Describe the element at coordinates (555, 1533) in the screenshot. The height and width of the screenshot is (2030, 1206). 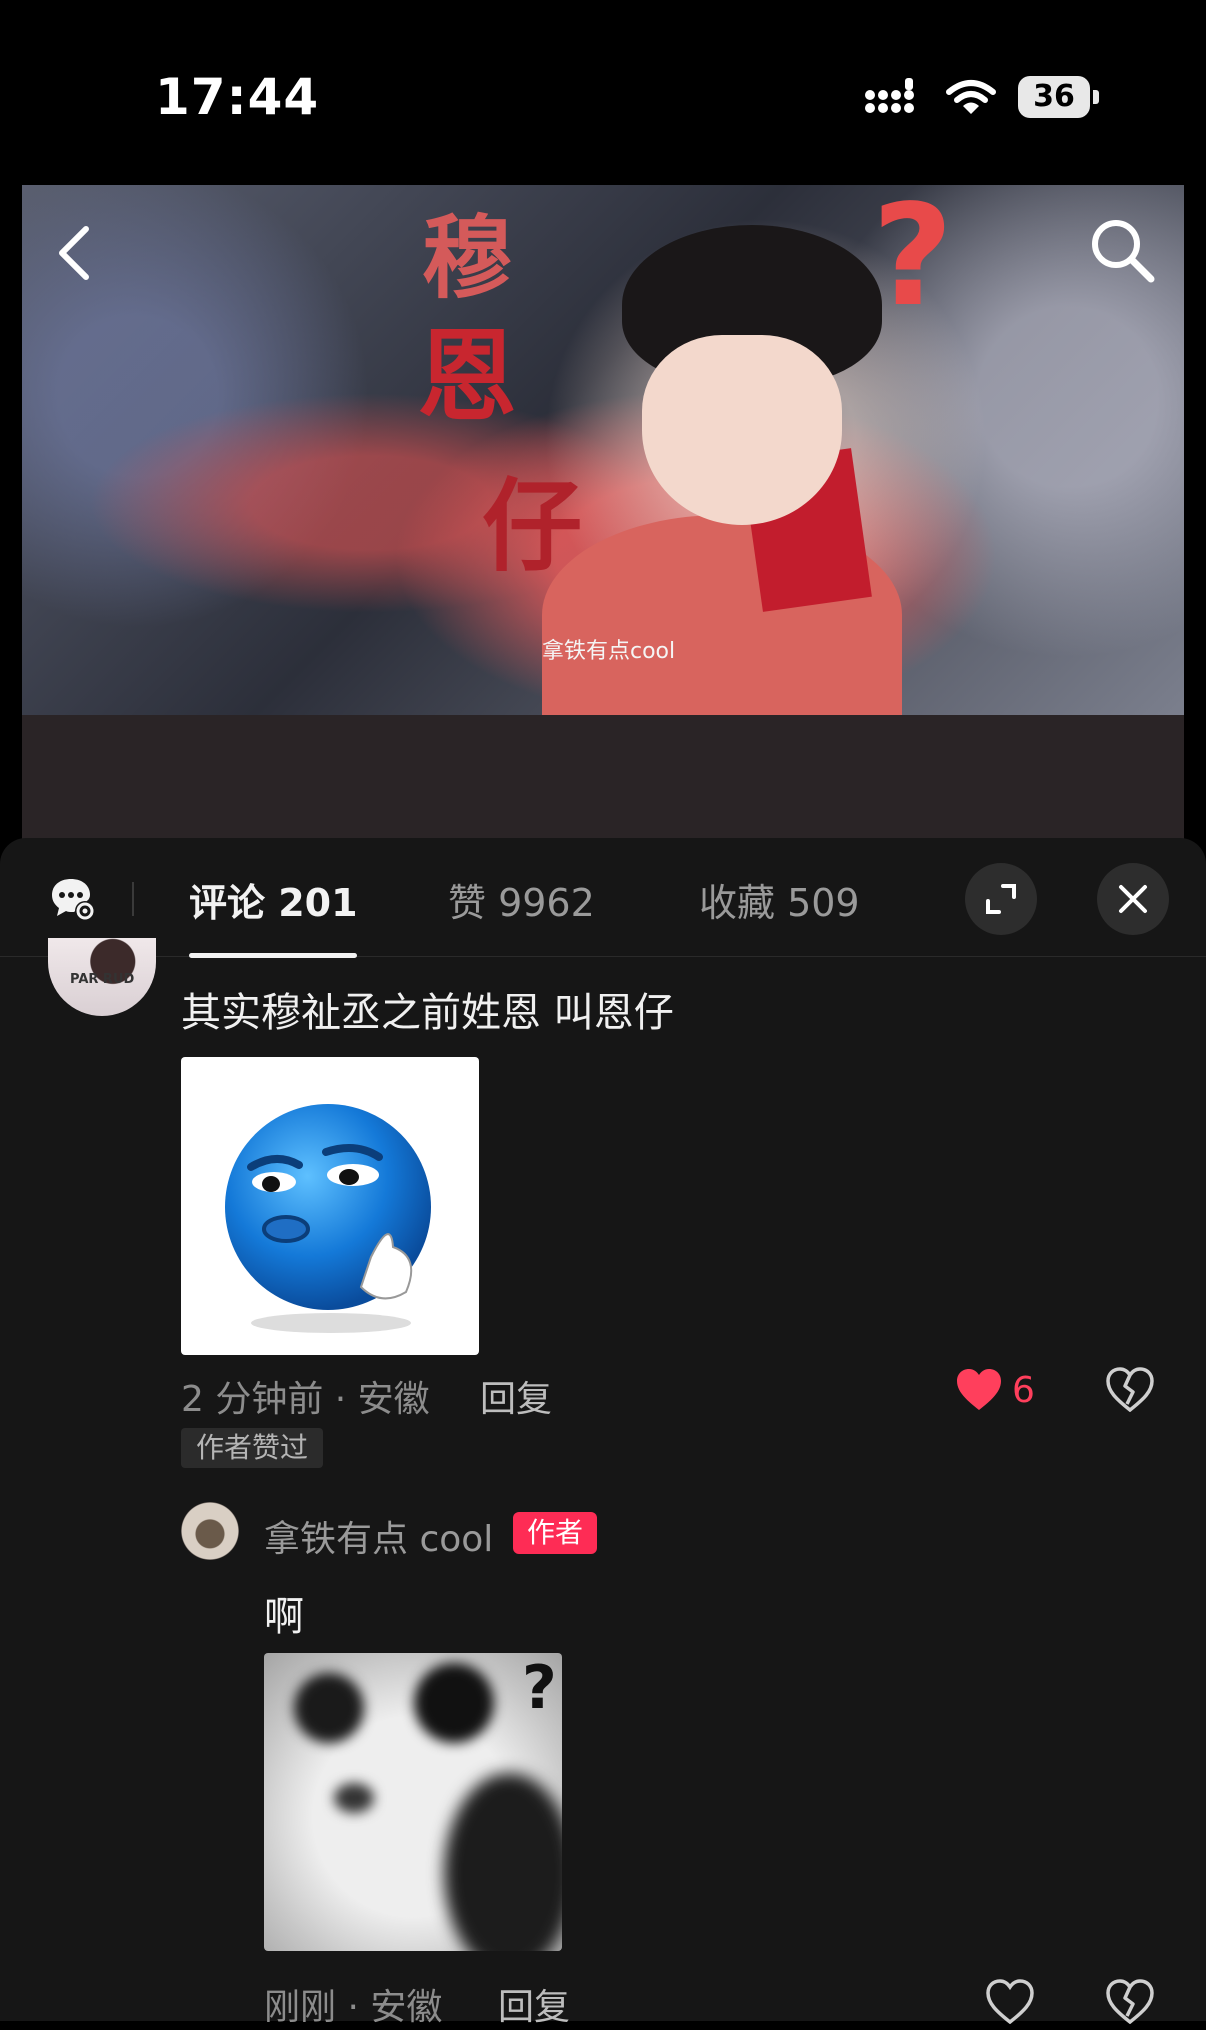
I see `author-tag: 作者` at that location.